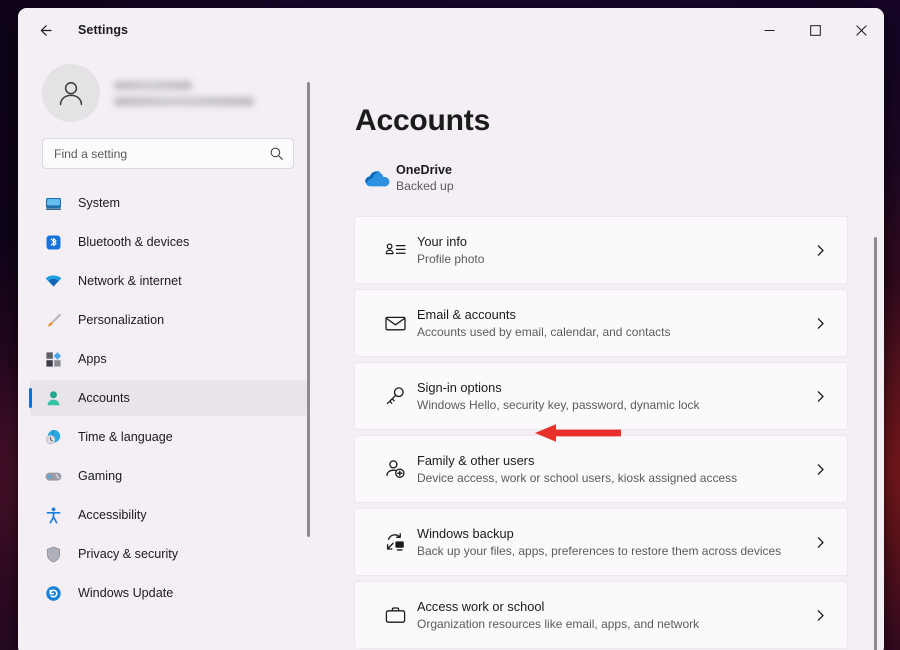 This screenshot has height=650, width=900. What do you see at coordinates (134, 242) in the screenshot?
I see `sidebar-item-label: Bluetooth & devices` at bounding box center [134, 242].